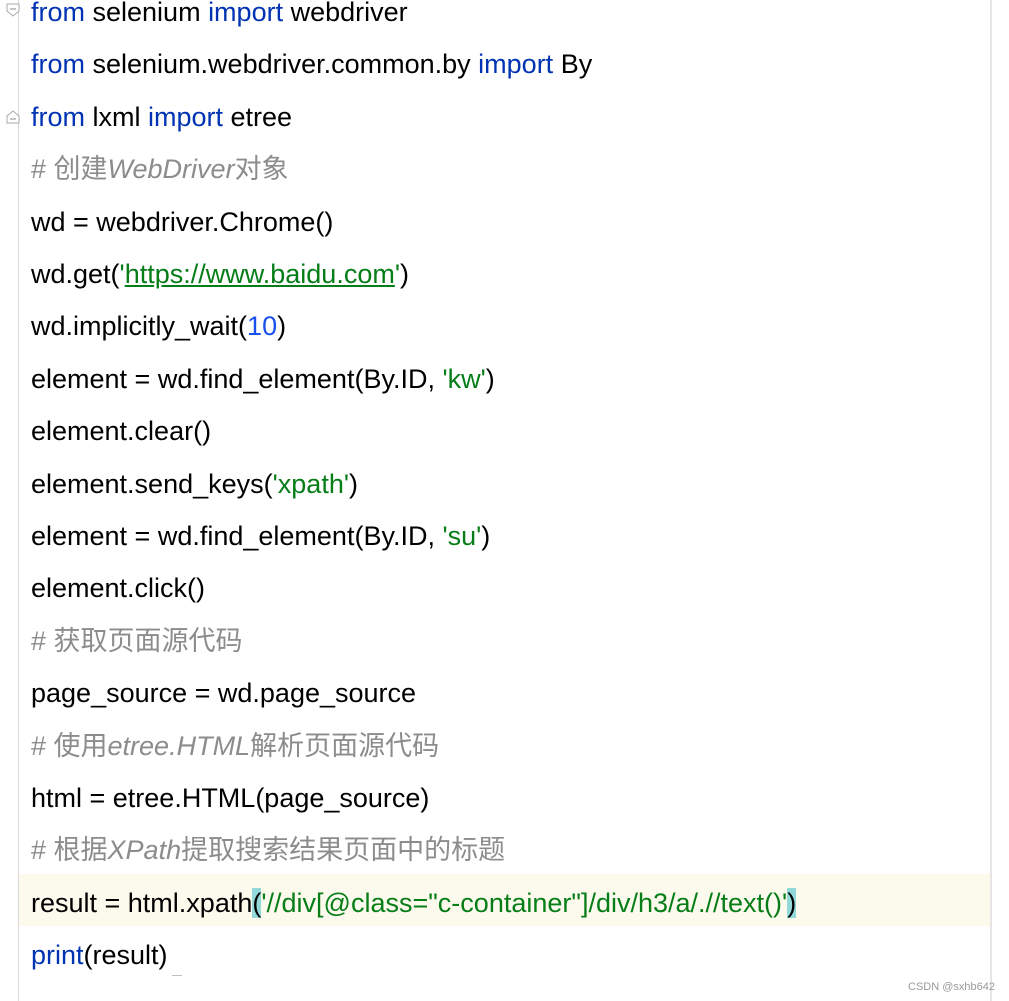 Image resolution: width=1009 pixels, height=1001 pixels. What do you see at coordinates (69, 169) in the screenshot?
I see `code-token: # 创建` at bounding box center [69, 169].